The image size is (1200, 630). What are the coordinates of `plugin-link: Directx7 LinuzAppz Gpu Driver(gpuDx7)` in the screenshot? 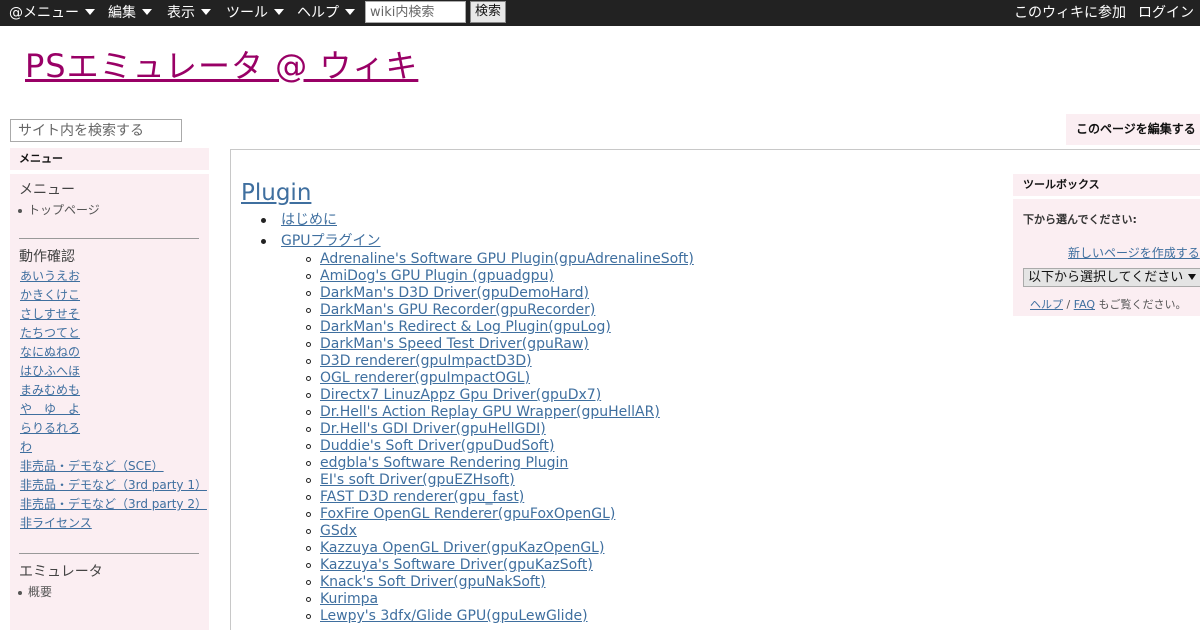 It's located at (460, 395).